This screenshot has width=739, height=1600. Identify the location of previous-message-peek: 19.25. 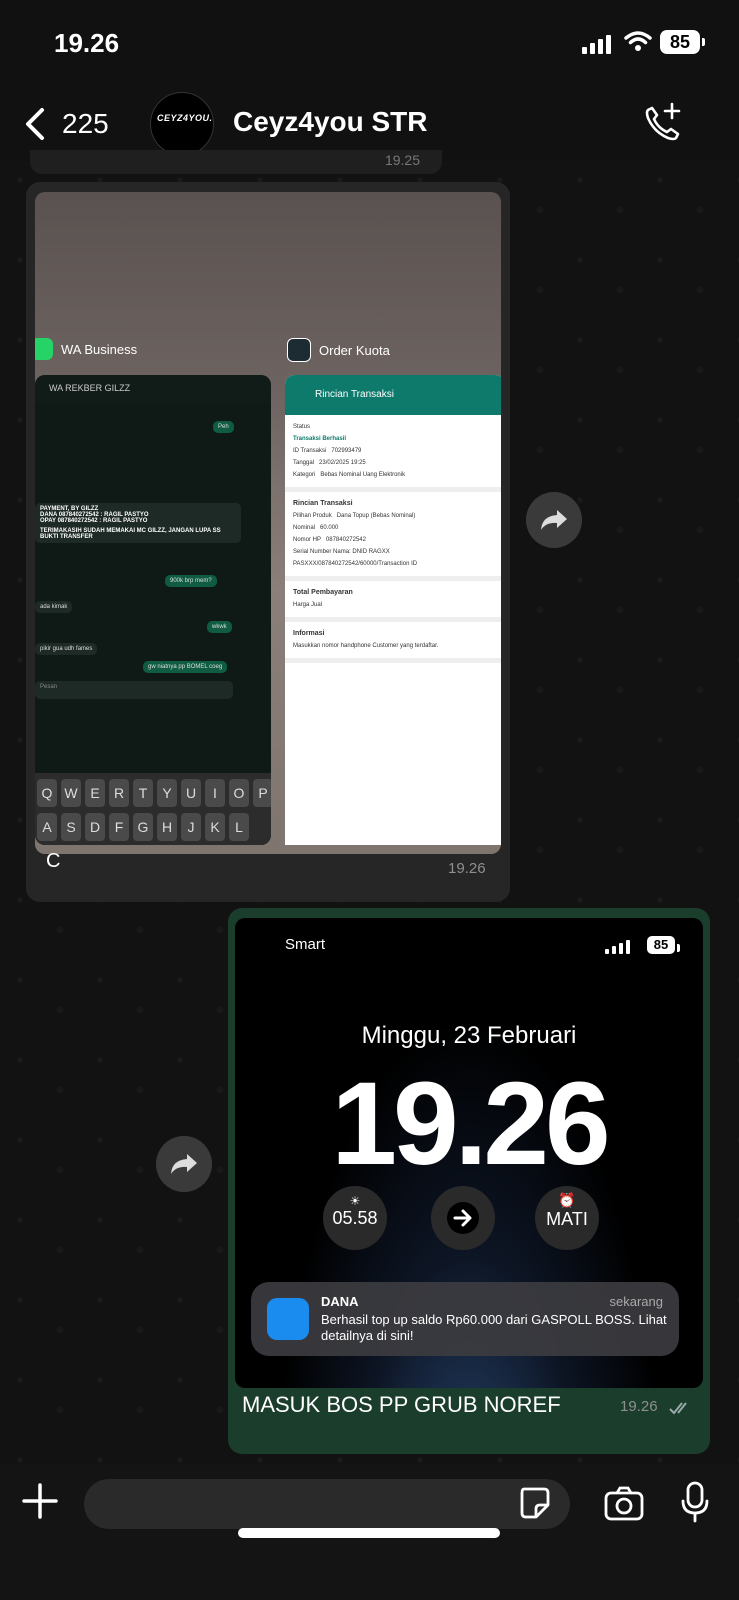
(236, 162).